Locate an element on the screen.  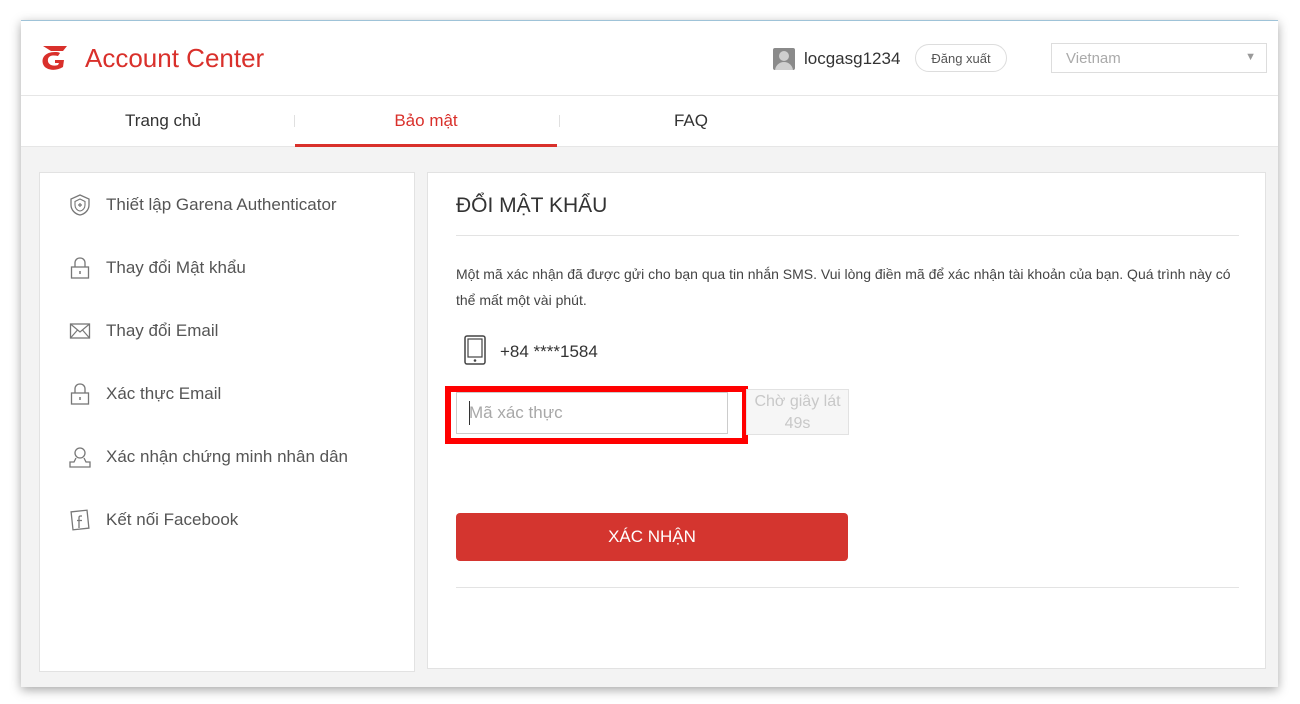
sidebar-item-change-password: Thay đổi Mật khẩu is located at coordinates (233, 268).